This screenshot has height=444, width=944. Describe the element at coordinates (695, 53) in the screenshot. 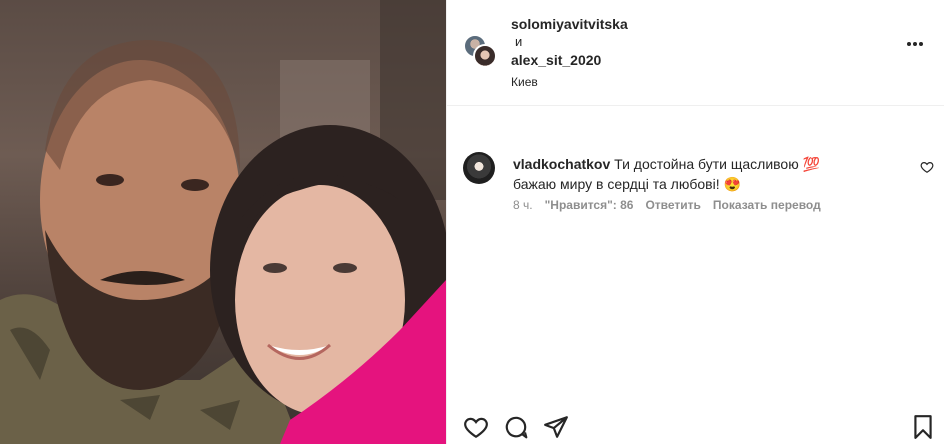

I see `post-header: solomiyavitvitska и alex_sit_2020 Киев` at that location.